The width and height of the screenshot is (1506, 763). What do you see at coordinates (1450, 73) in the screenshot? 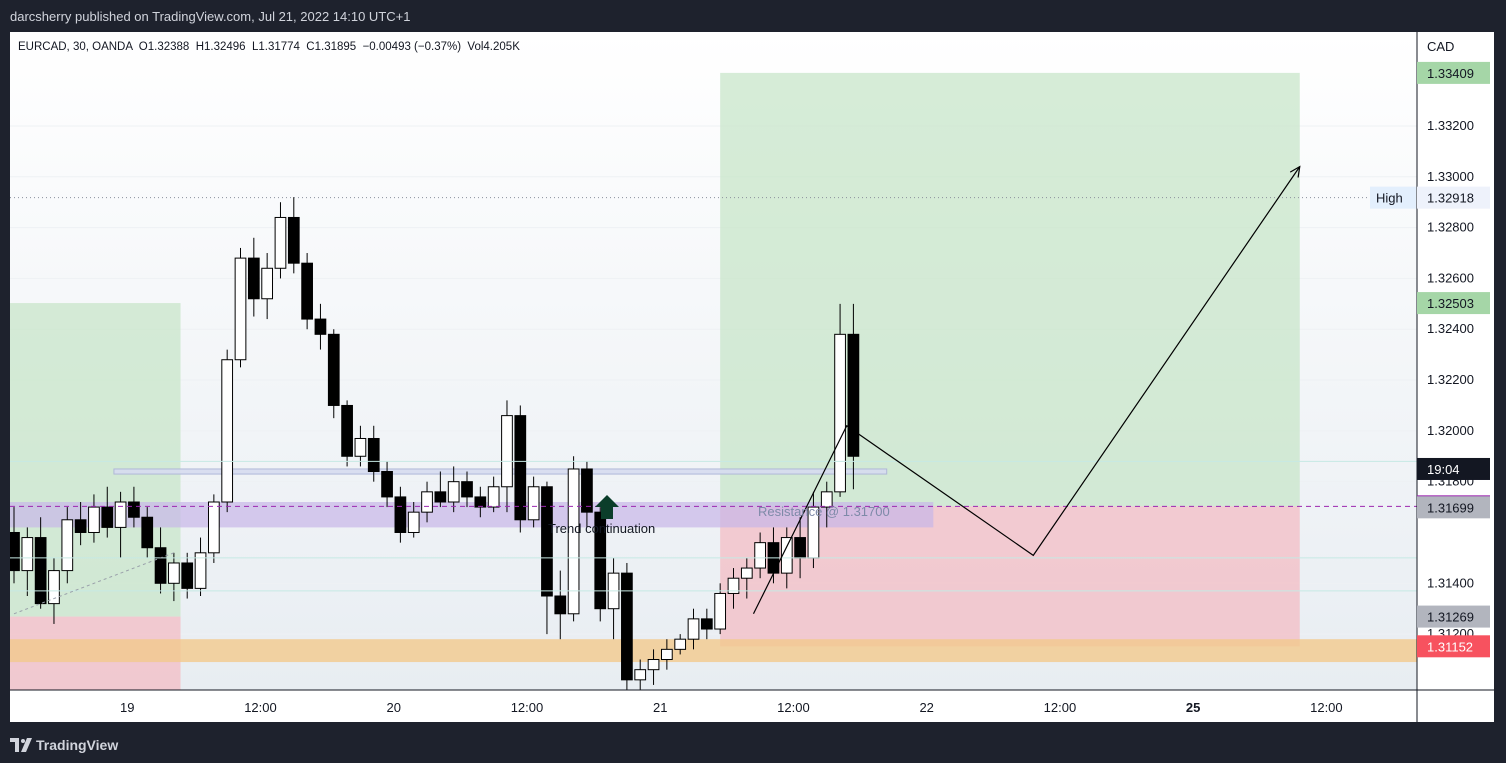
I see `price-label-text: 1.33409` at bounding box center [1450, 73].